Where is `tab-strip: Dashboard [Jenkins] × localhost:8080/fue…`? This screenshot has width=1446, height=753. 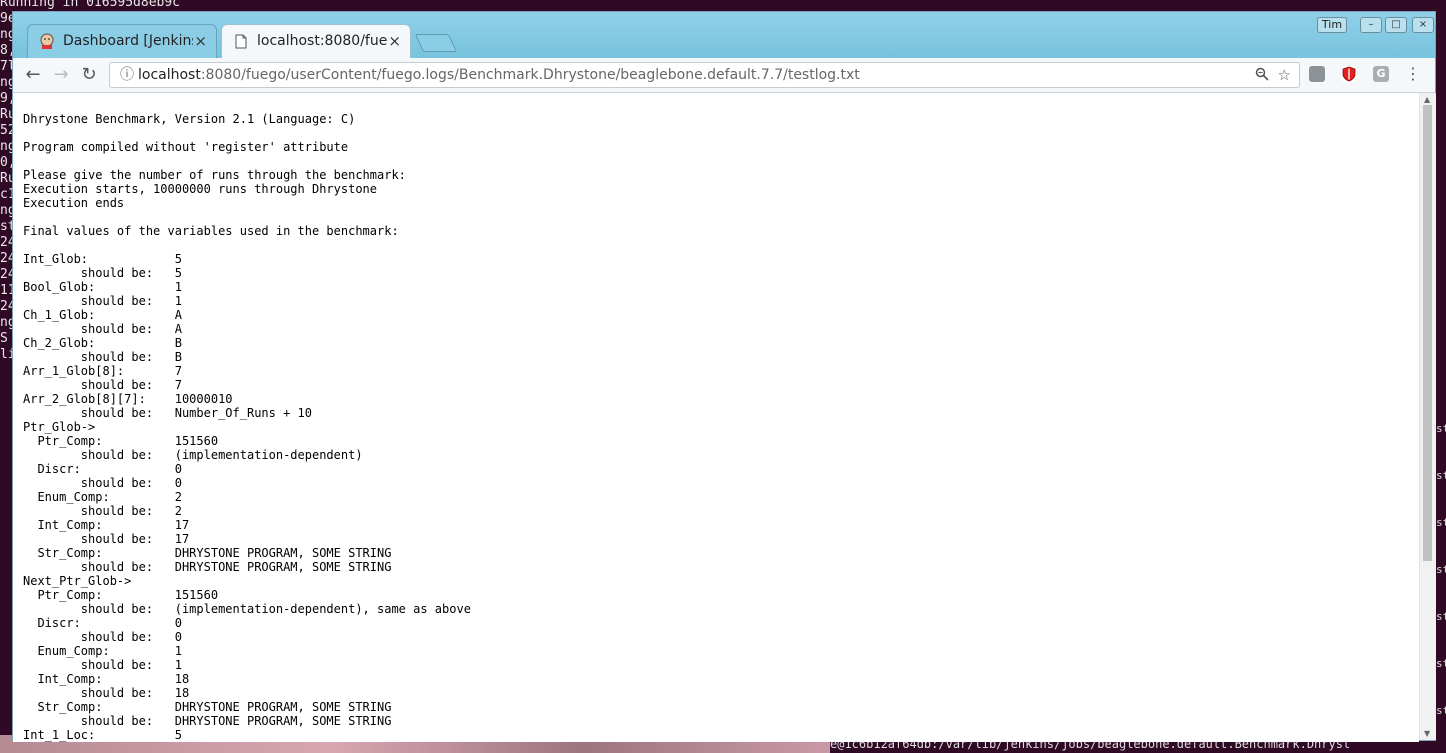 tab-strip: Dashboard [Jenkins] × localhost:8080/fue… is located at coordinates (724, 35).